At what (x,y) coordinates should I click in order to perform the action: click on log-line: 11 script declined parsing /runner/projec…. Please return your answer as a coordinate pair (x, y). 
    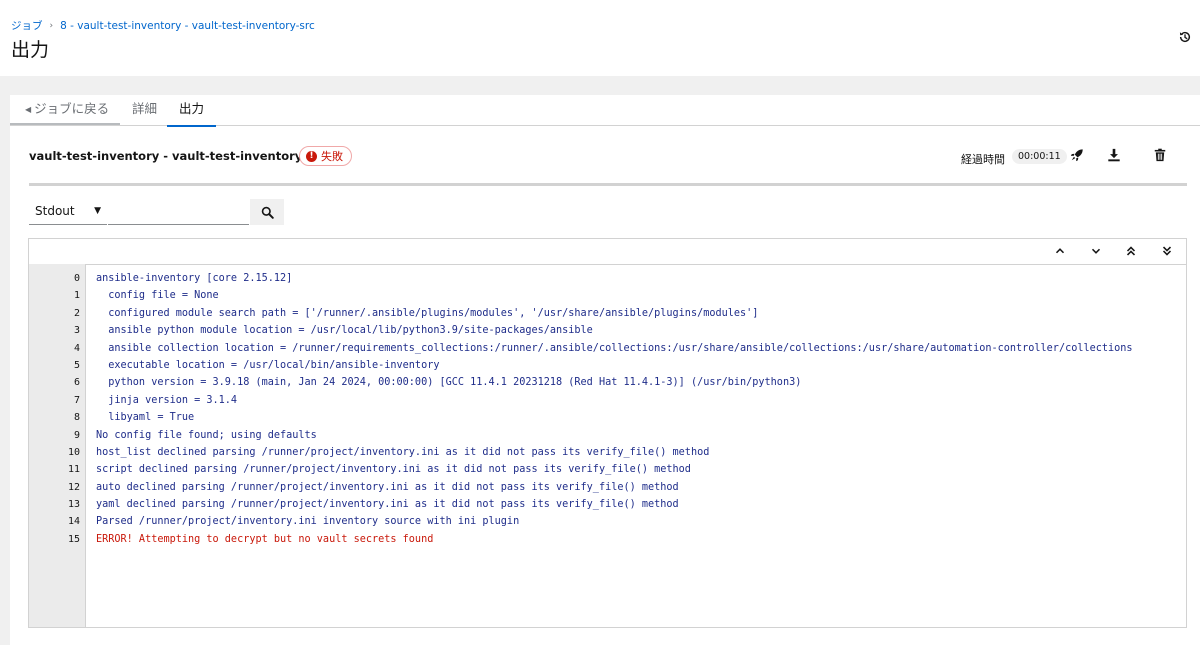
    Looking at the image, I should click on (607, 469).